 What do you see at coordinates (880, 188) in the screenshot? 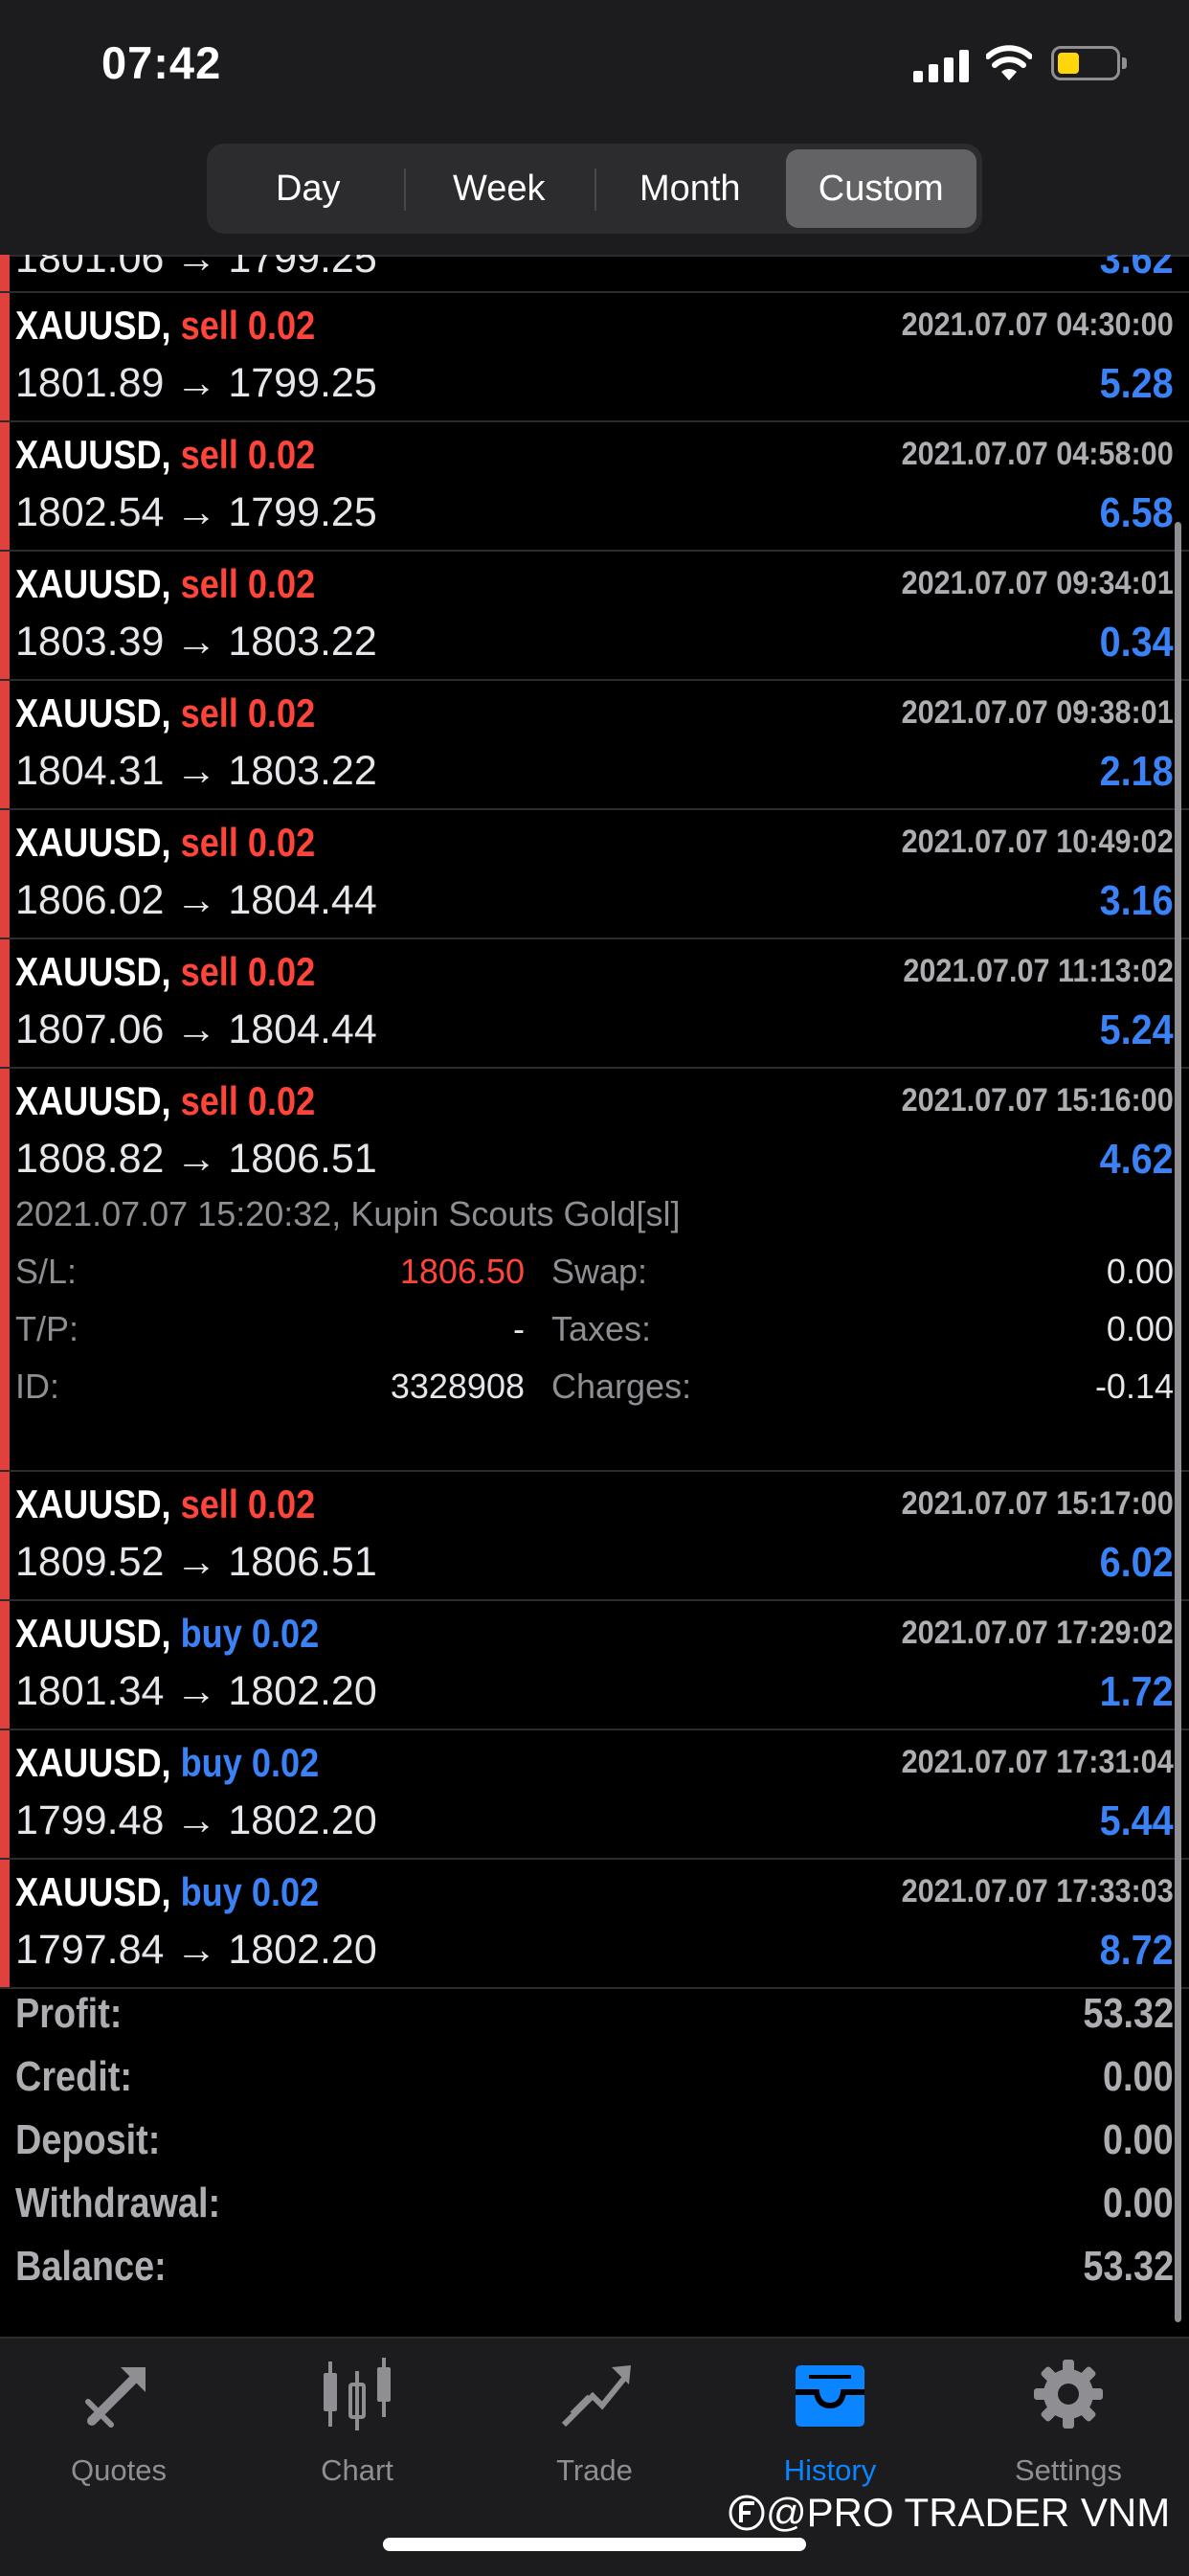
I see `period-custom: Custom` at bounding box center [880, 188].